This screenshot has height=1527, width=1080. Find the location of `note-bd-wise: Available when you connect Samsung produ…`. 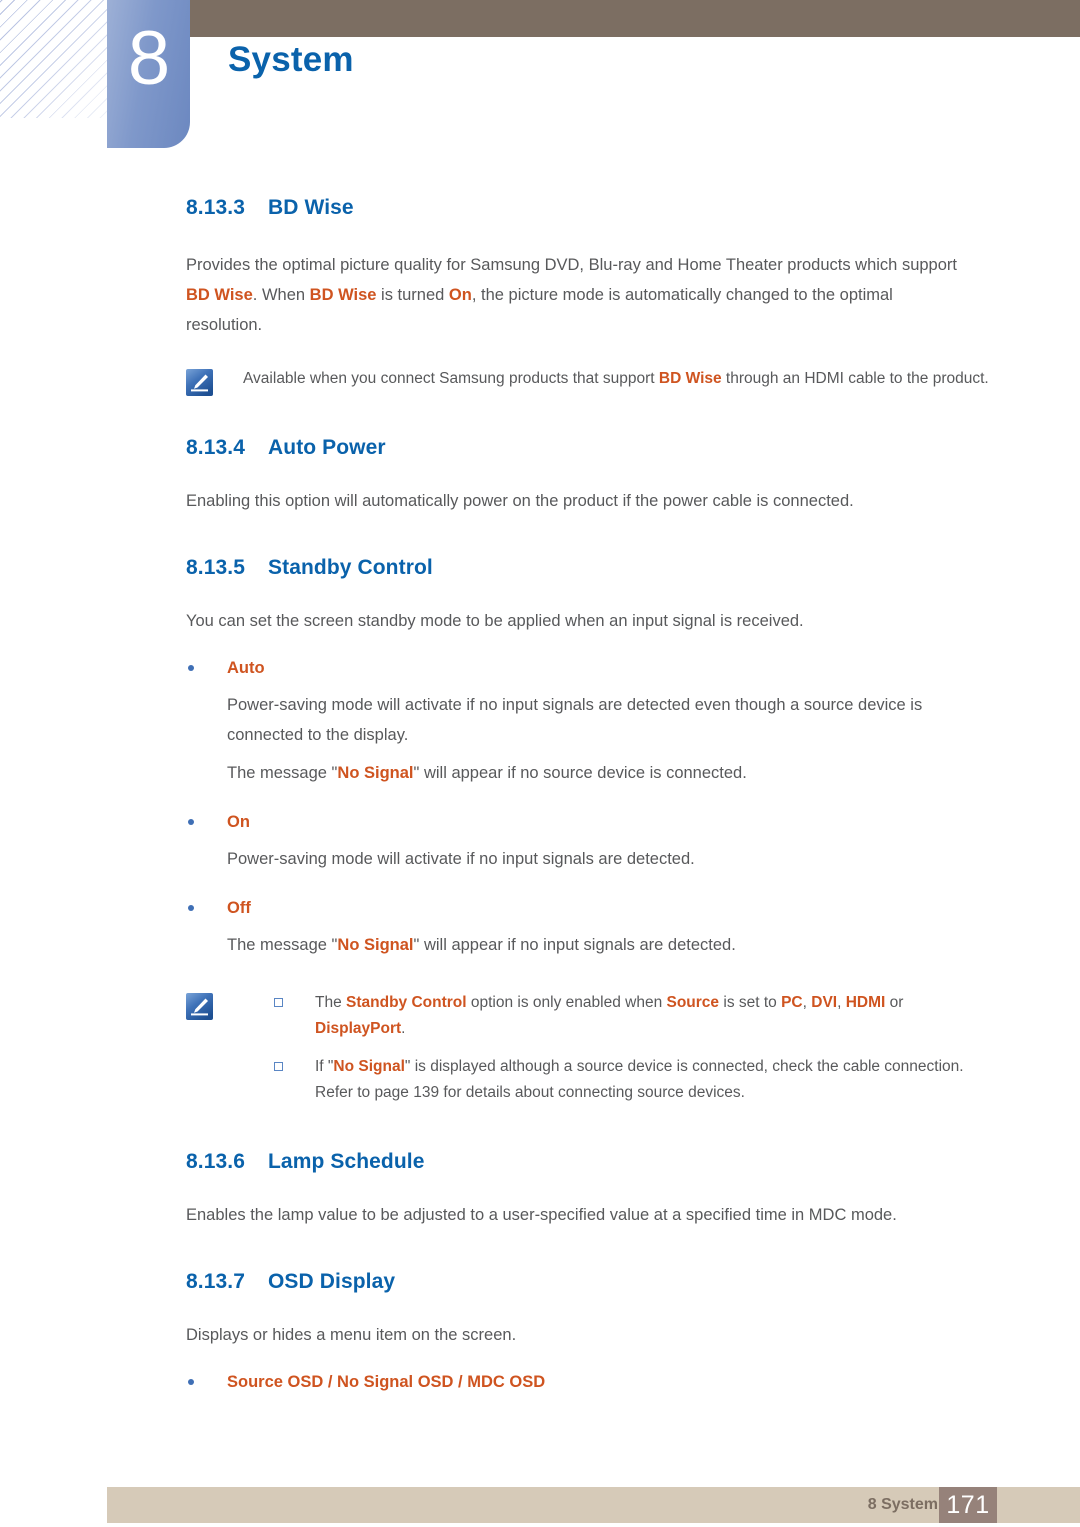

note-bd-wise: Available when you connect Samsung produ… is located at coordinates (540, 381).